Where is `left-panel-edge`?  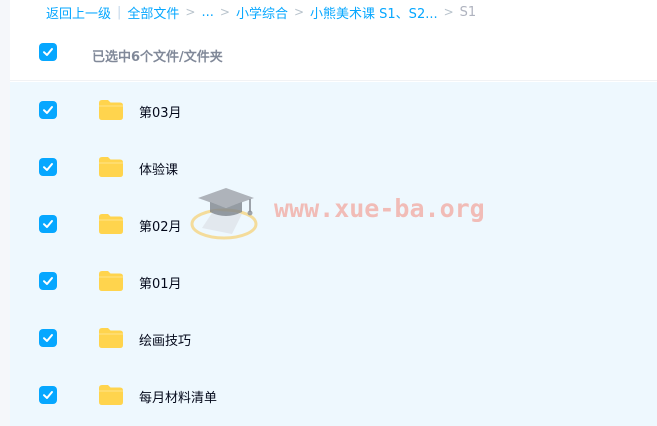 left-panel-edge is located at coordinates (5, 213).